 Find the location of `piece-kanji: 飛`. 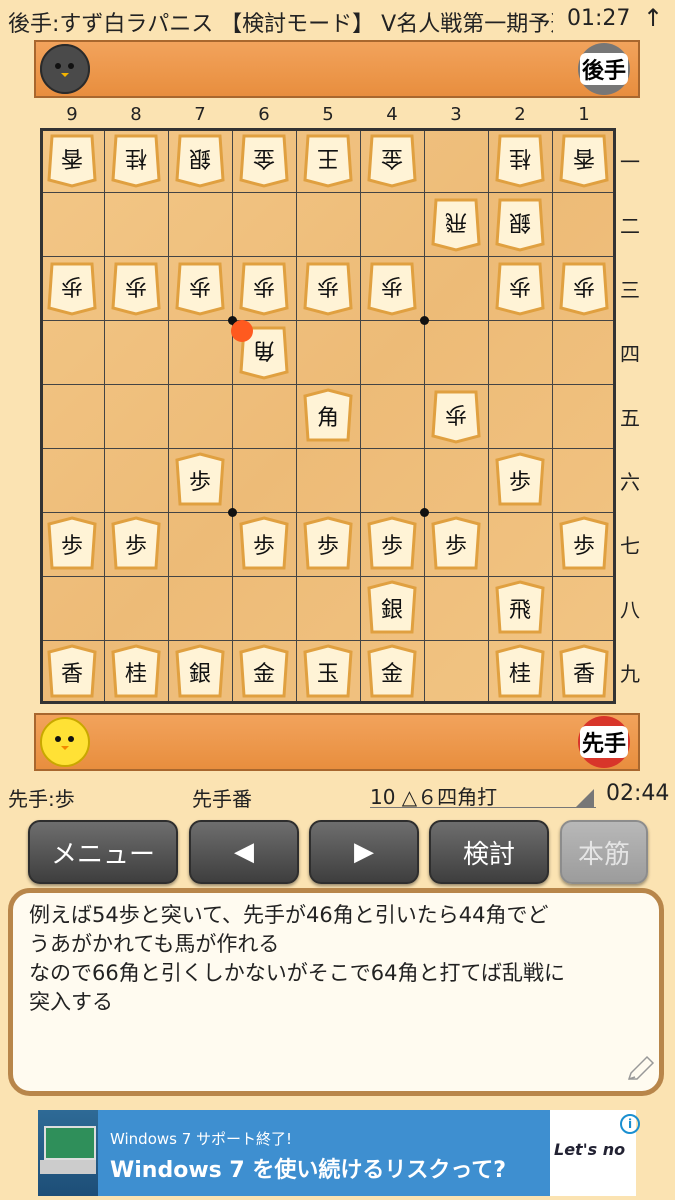

piece-kanji: 飛 is located at coordinates (519, 610).